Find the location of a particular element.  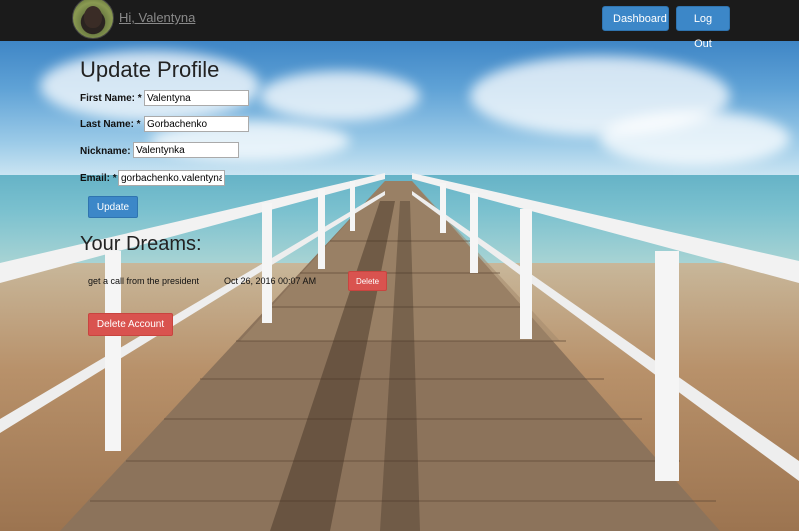

logout-button: Log Out is located at coordinates (703, 28).